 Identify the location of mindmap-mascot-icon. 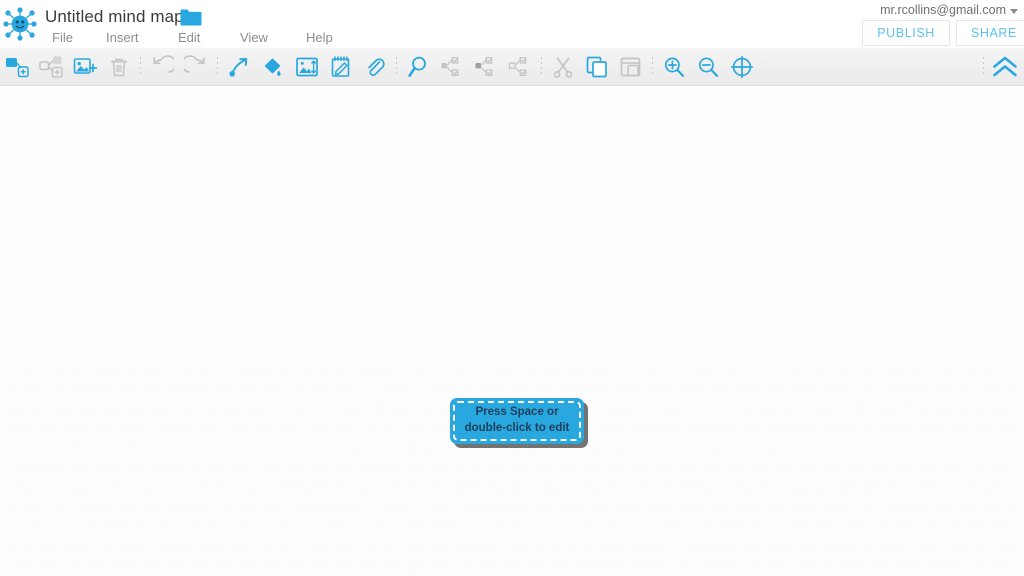
(20, 24).